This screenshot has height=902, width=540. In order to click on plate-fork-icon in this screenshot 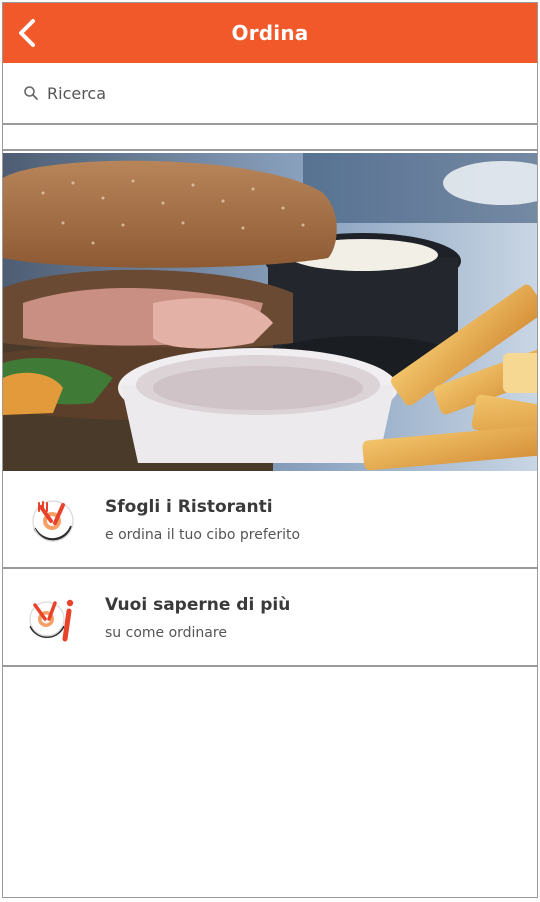, I will do `click(53, 521)`.